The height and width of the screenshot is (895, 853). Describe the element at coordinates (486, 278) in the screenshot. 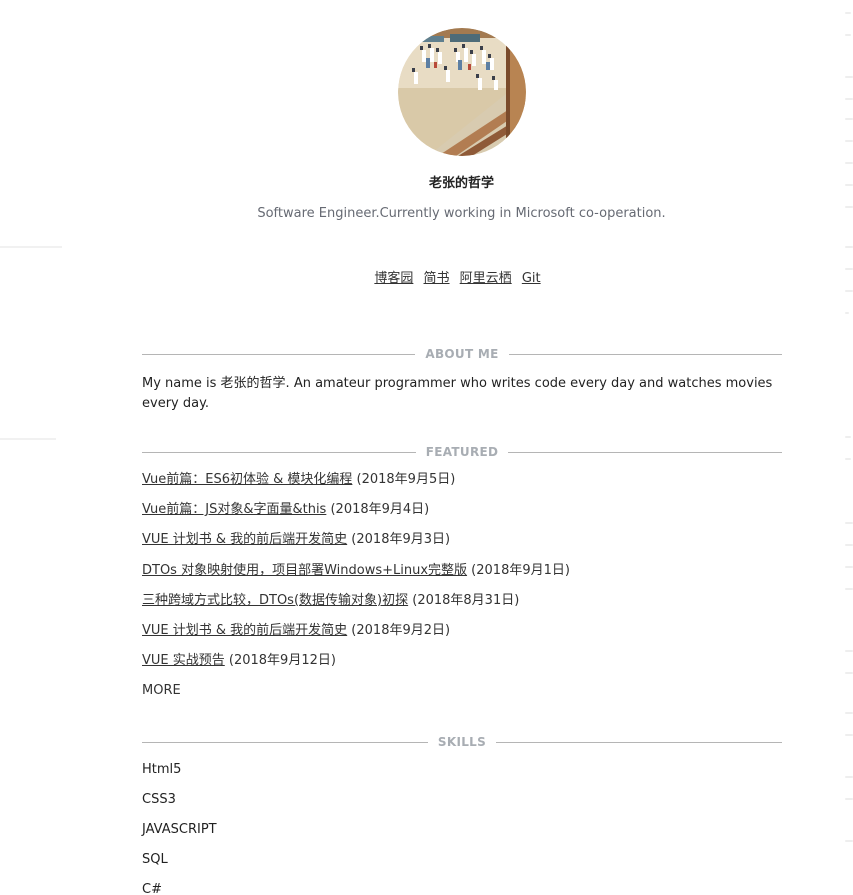

I see `link-aliyun: 阿里云栖` at that location.